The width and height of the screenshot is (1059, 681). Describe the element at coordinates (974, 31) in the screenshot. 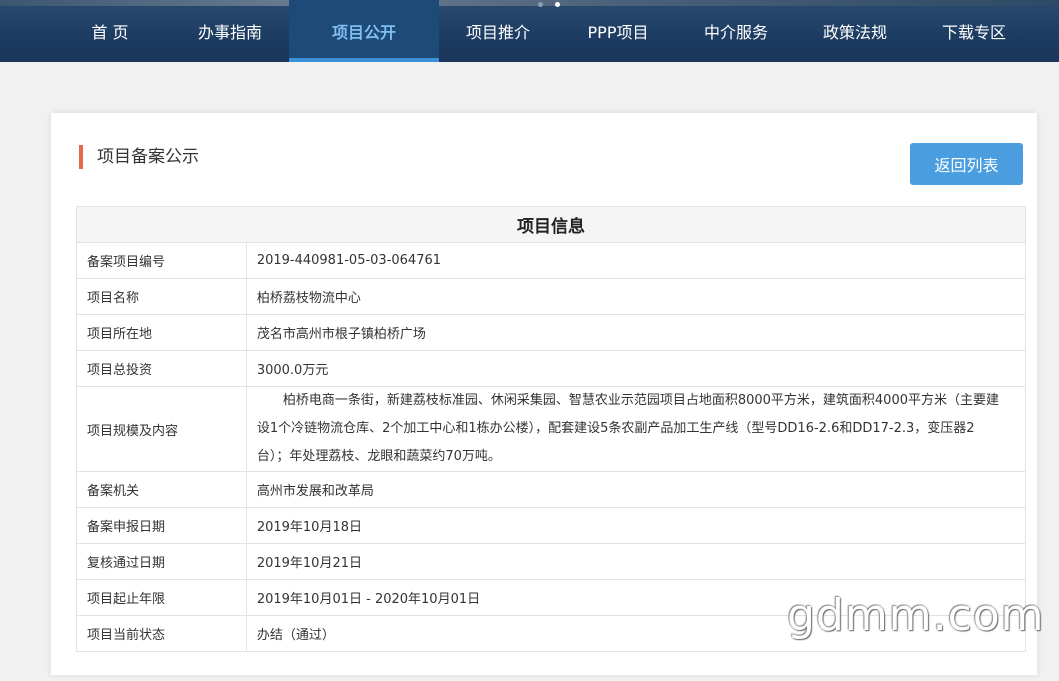

I see `nav-item-download: 下载专区` at that location.